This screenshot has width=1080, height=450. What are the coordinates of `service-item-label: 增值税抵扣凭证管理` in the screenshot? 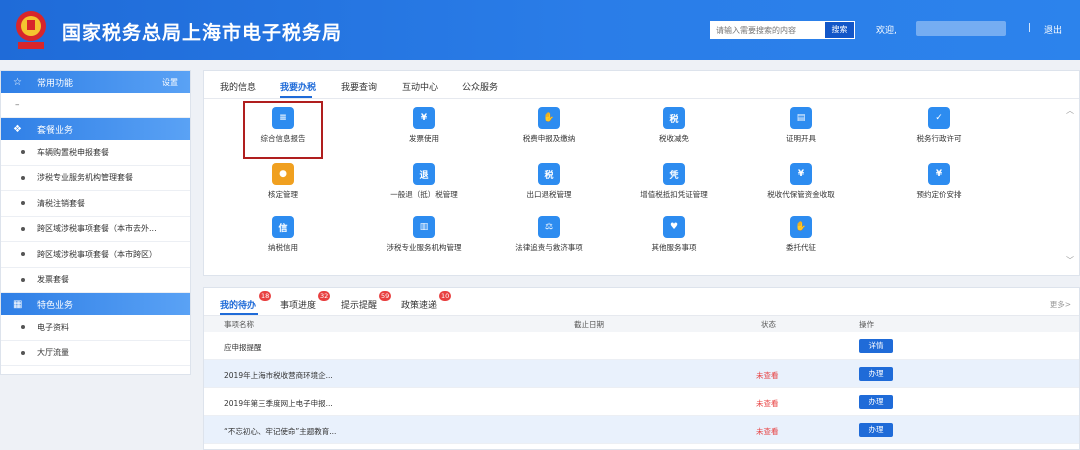 It's located at (674, 194).